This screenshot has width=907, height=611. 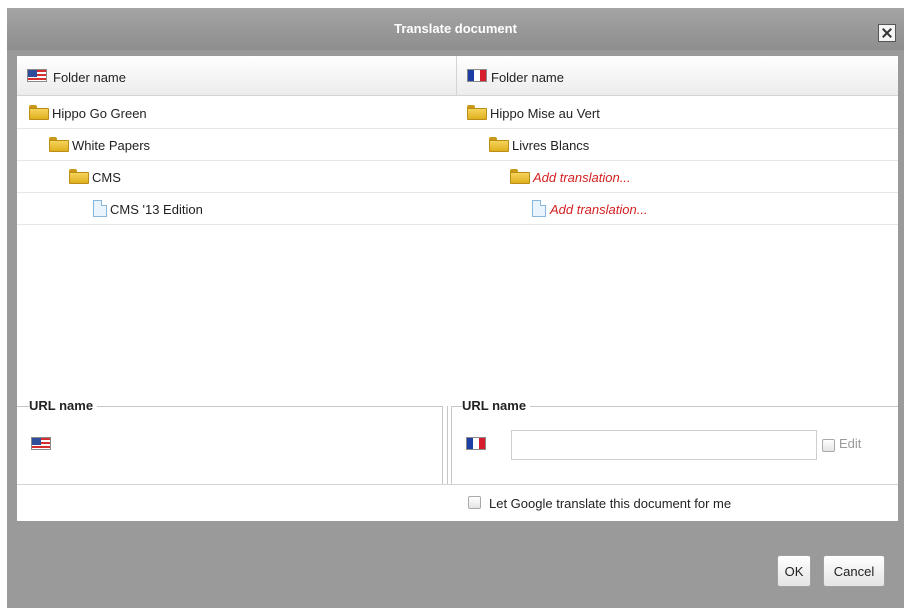 I want to click on edit-label: Edit, so click(x=850, y=443).